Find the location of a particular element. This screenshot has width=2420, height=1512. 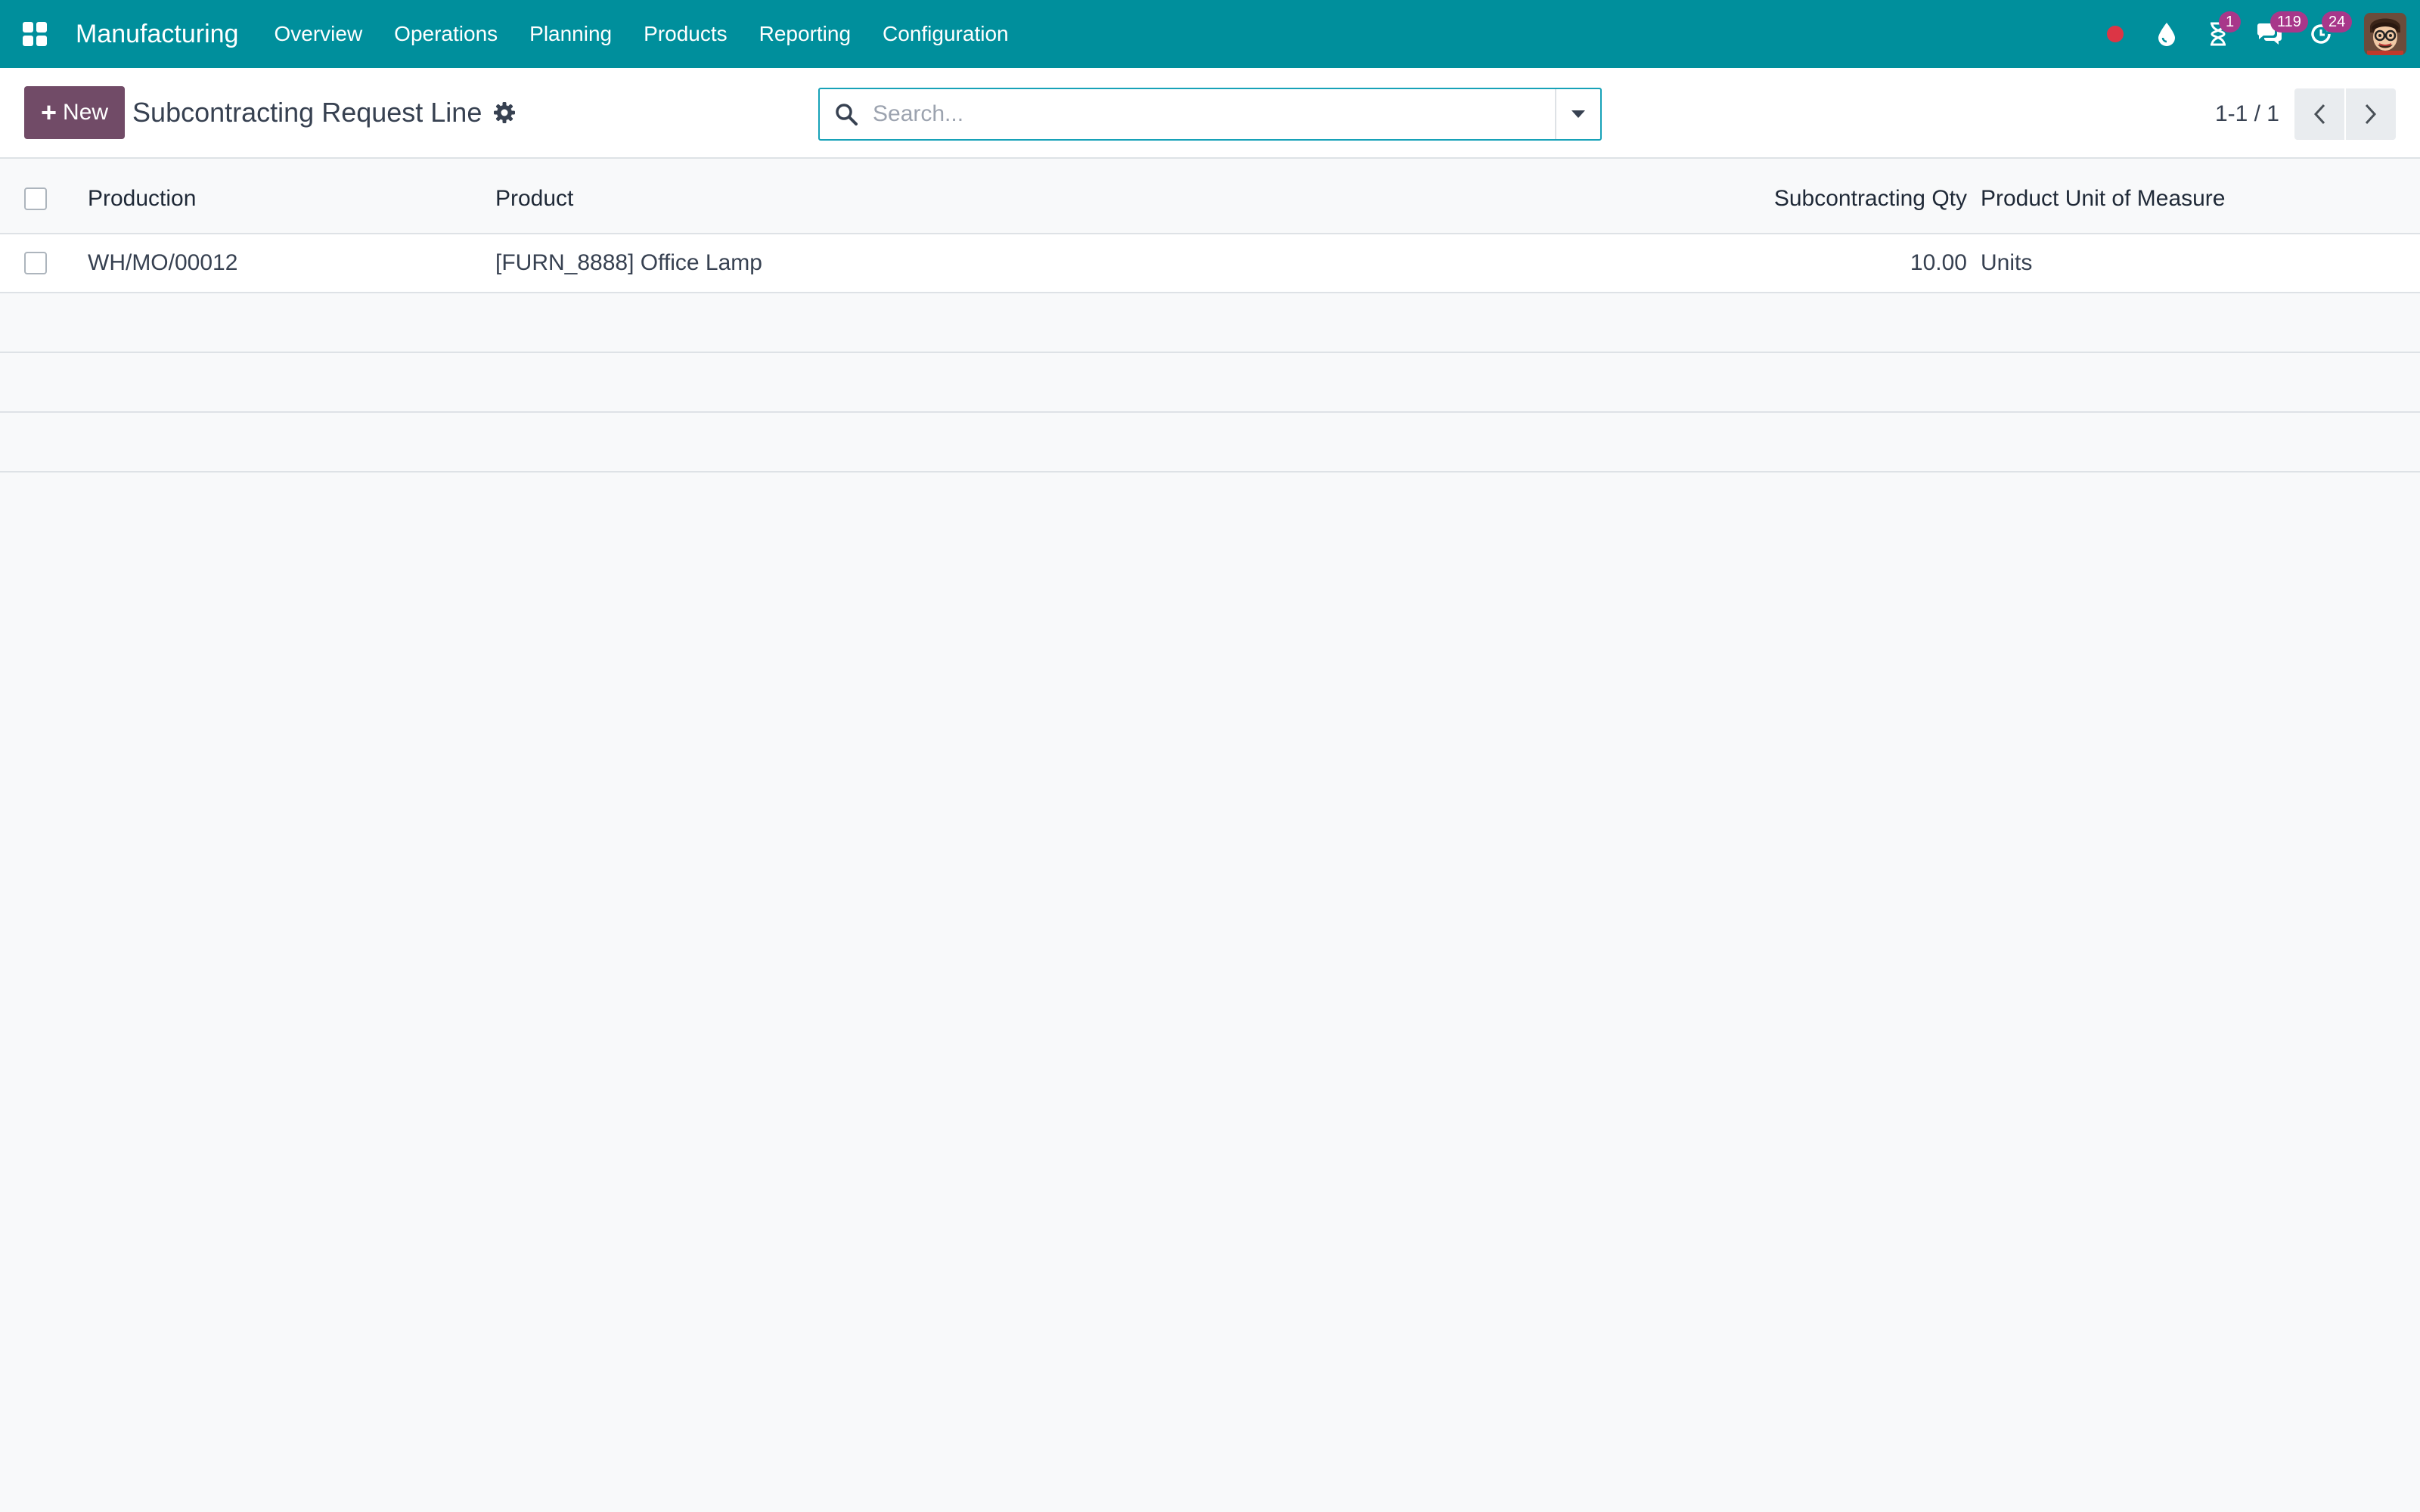

search-box is located at coordinates (1210, 114).